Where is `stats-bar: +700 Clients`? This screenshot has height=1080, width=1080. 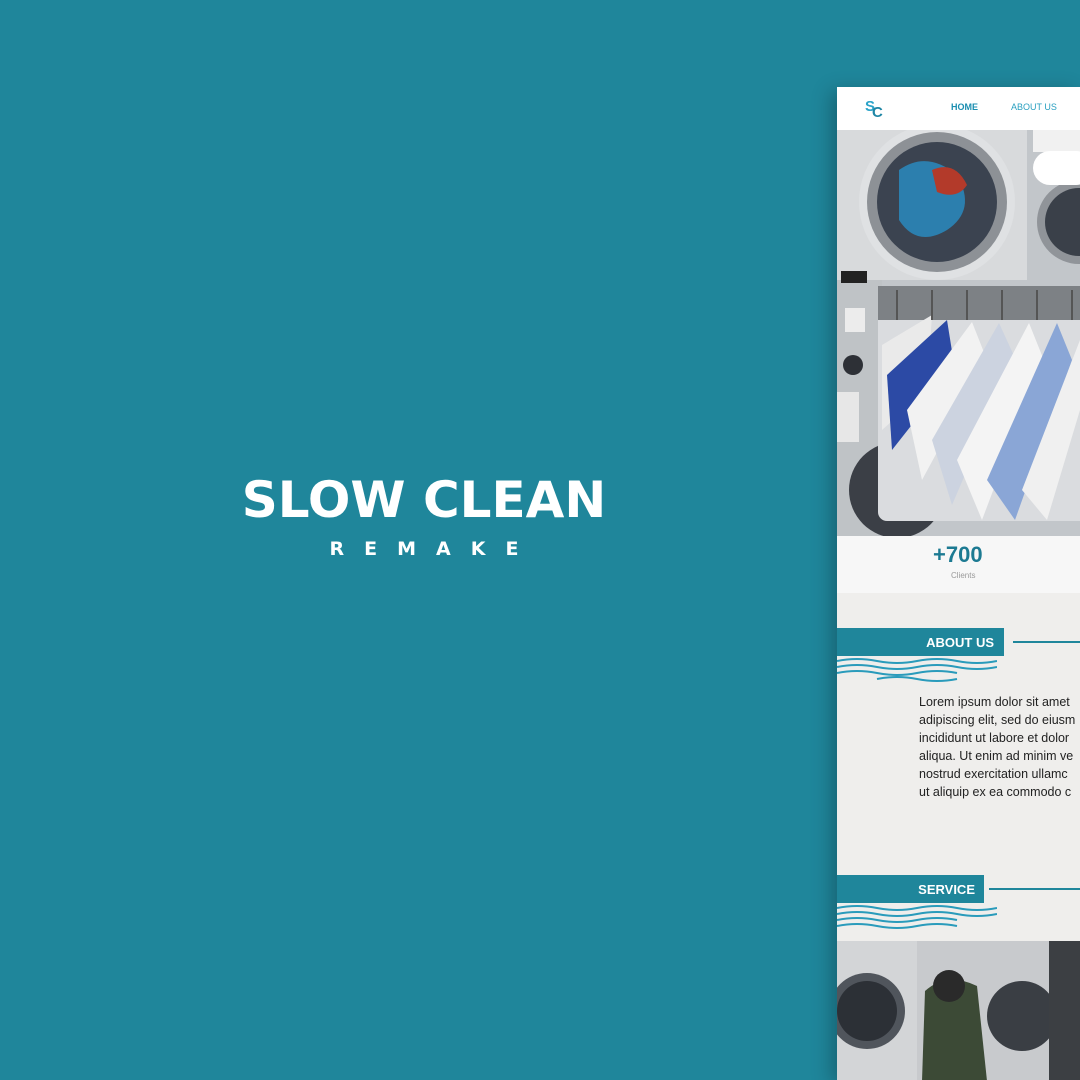
stats-bar: +700 Clients is located at coordinates (958, 564).